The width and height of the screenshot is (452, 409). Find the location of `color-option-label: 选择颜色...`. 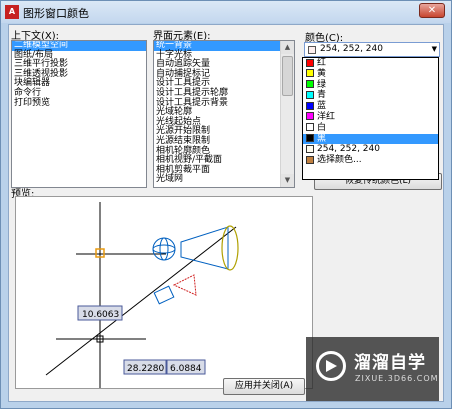

color-option-label: 选择颜色... is located at coordinates (339, 160).